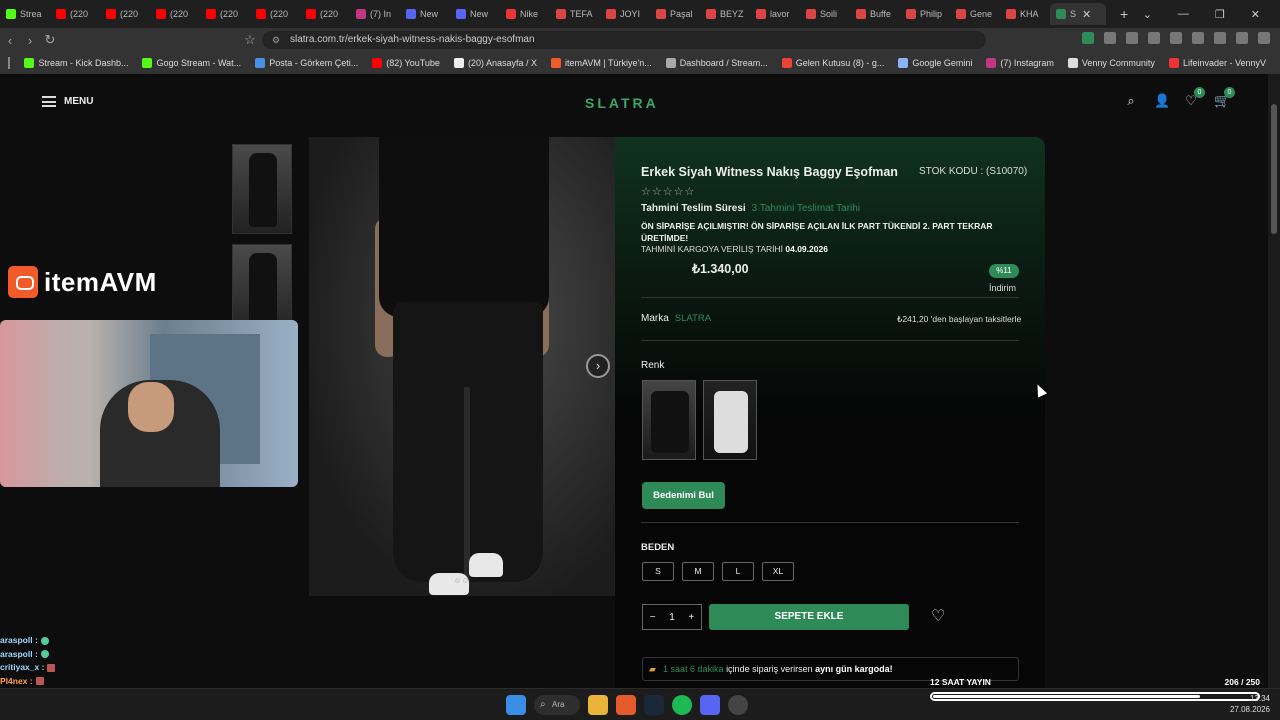  I want to click on bookmark-item: Venny Community, so click(1111, 63).